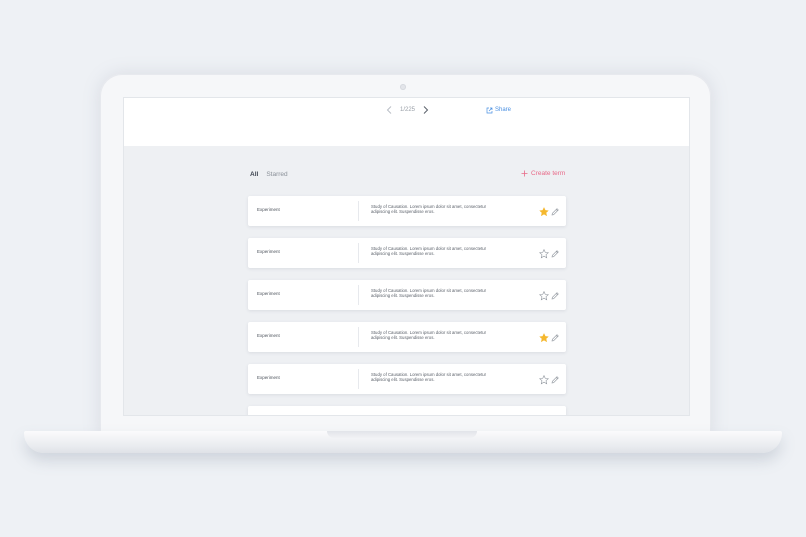 The image size is (806, 537). I want to click on app-header: 1/225 Share, so click(406, 122).